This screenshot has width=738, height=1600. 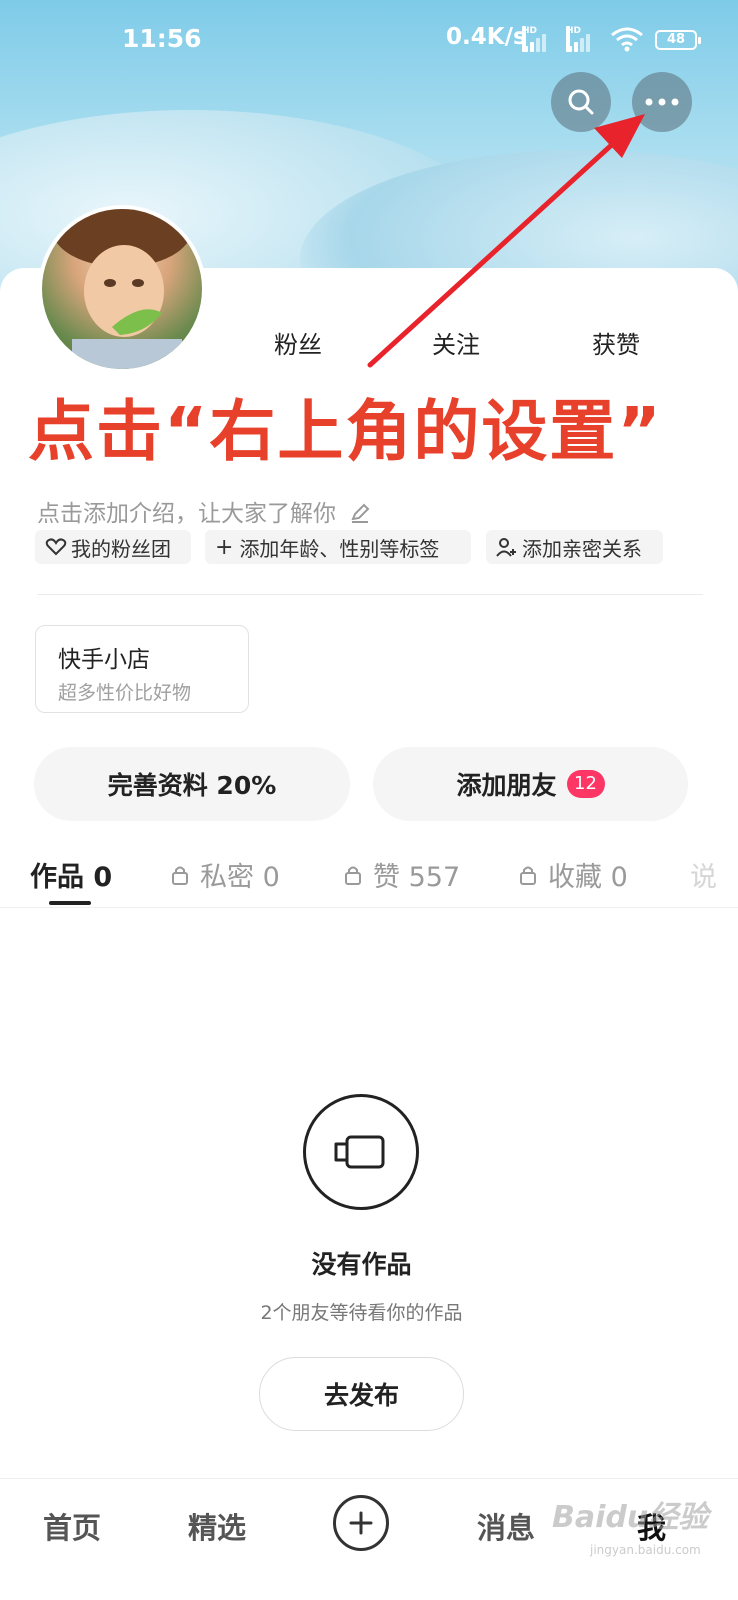 I want to click on tab-works: 作品 0, so click(x=71, y=874).